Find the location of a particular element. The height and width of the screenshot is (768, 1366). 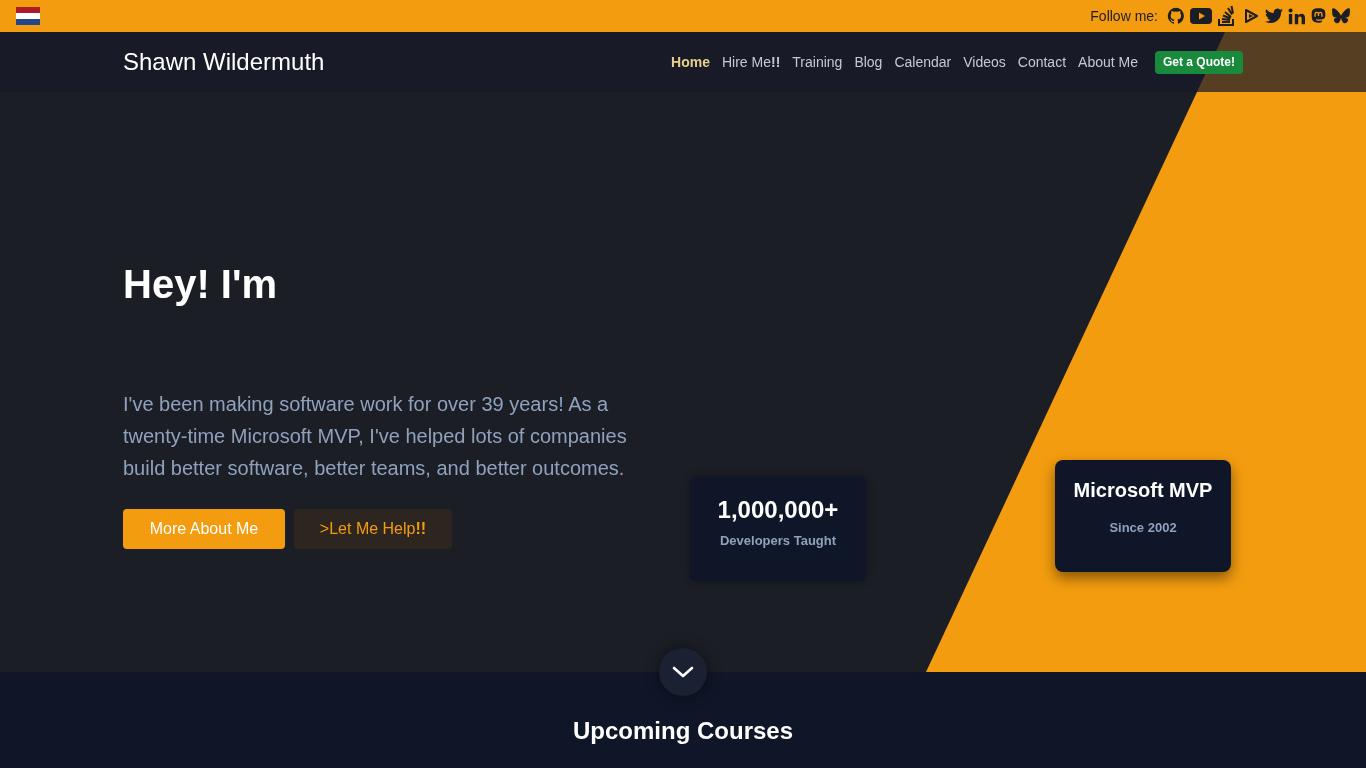

linkedin-icon is located at coordinates (1296, 16).